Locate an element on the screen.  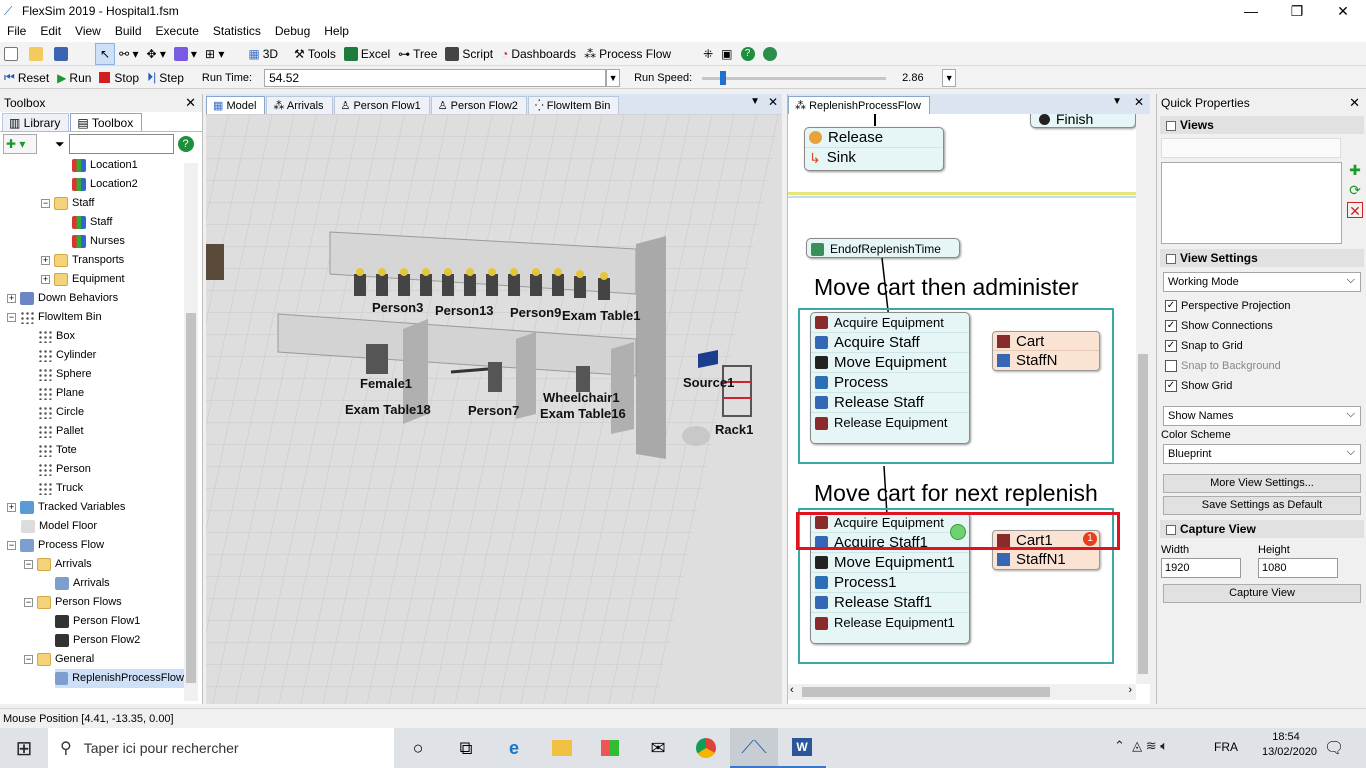
view-options-button: ⊞ ▾ is located at coordinates (214, 54).